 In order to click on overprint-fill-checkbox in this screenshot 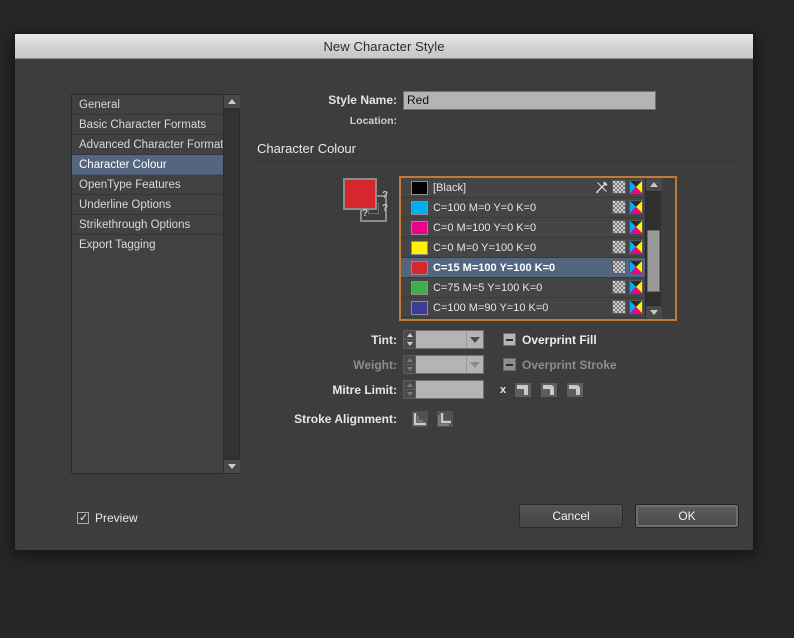, I will do `click(509, 339)`.